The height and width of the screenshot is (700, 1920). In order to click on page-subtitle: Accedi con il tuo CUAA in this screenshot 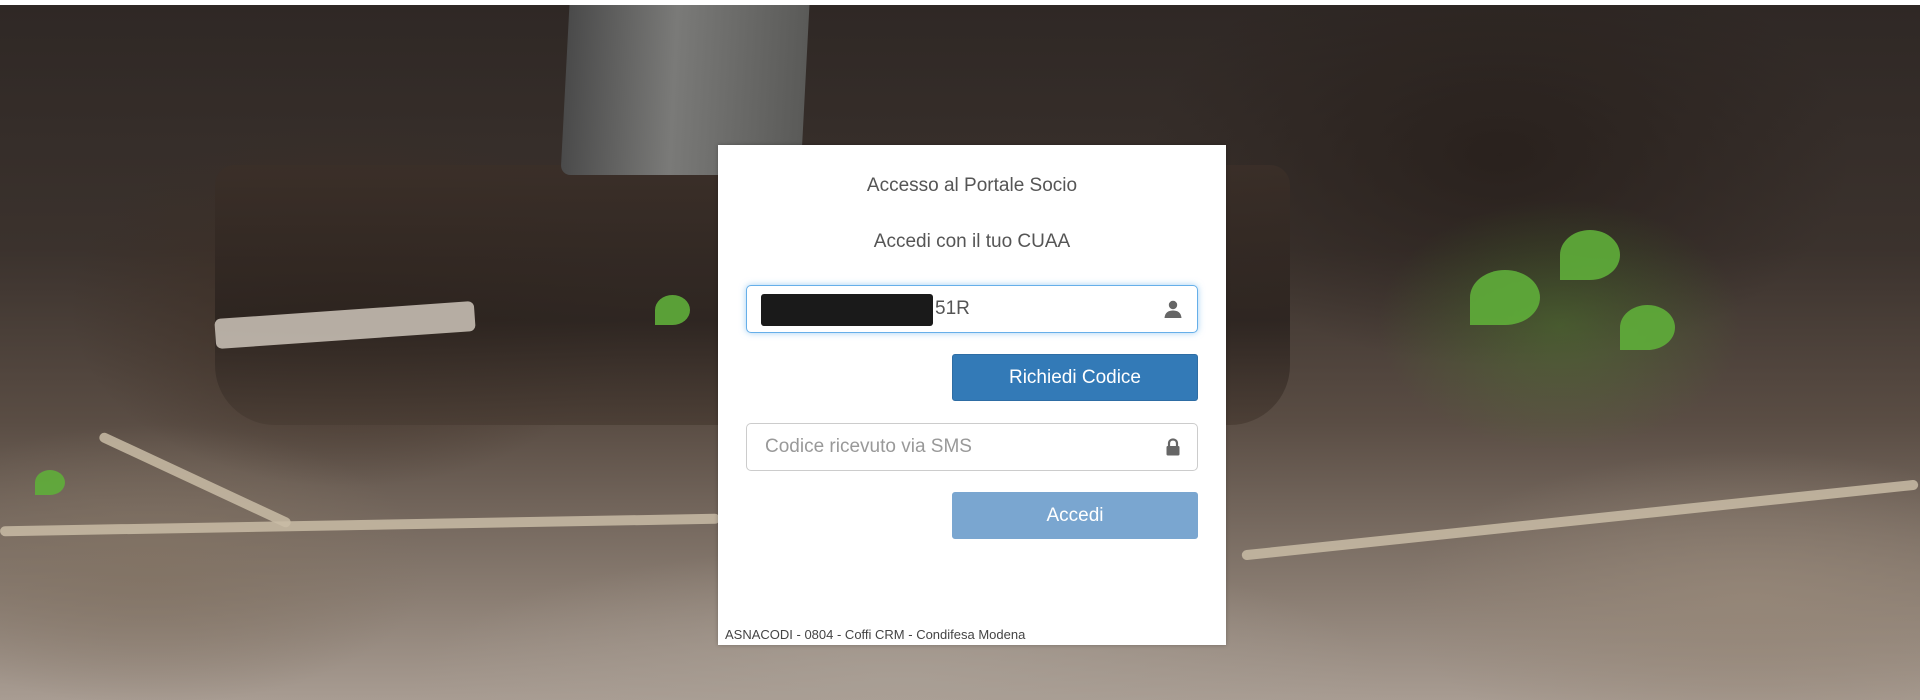, I will do `click(972, 241)`.